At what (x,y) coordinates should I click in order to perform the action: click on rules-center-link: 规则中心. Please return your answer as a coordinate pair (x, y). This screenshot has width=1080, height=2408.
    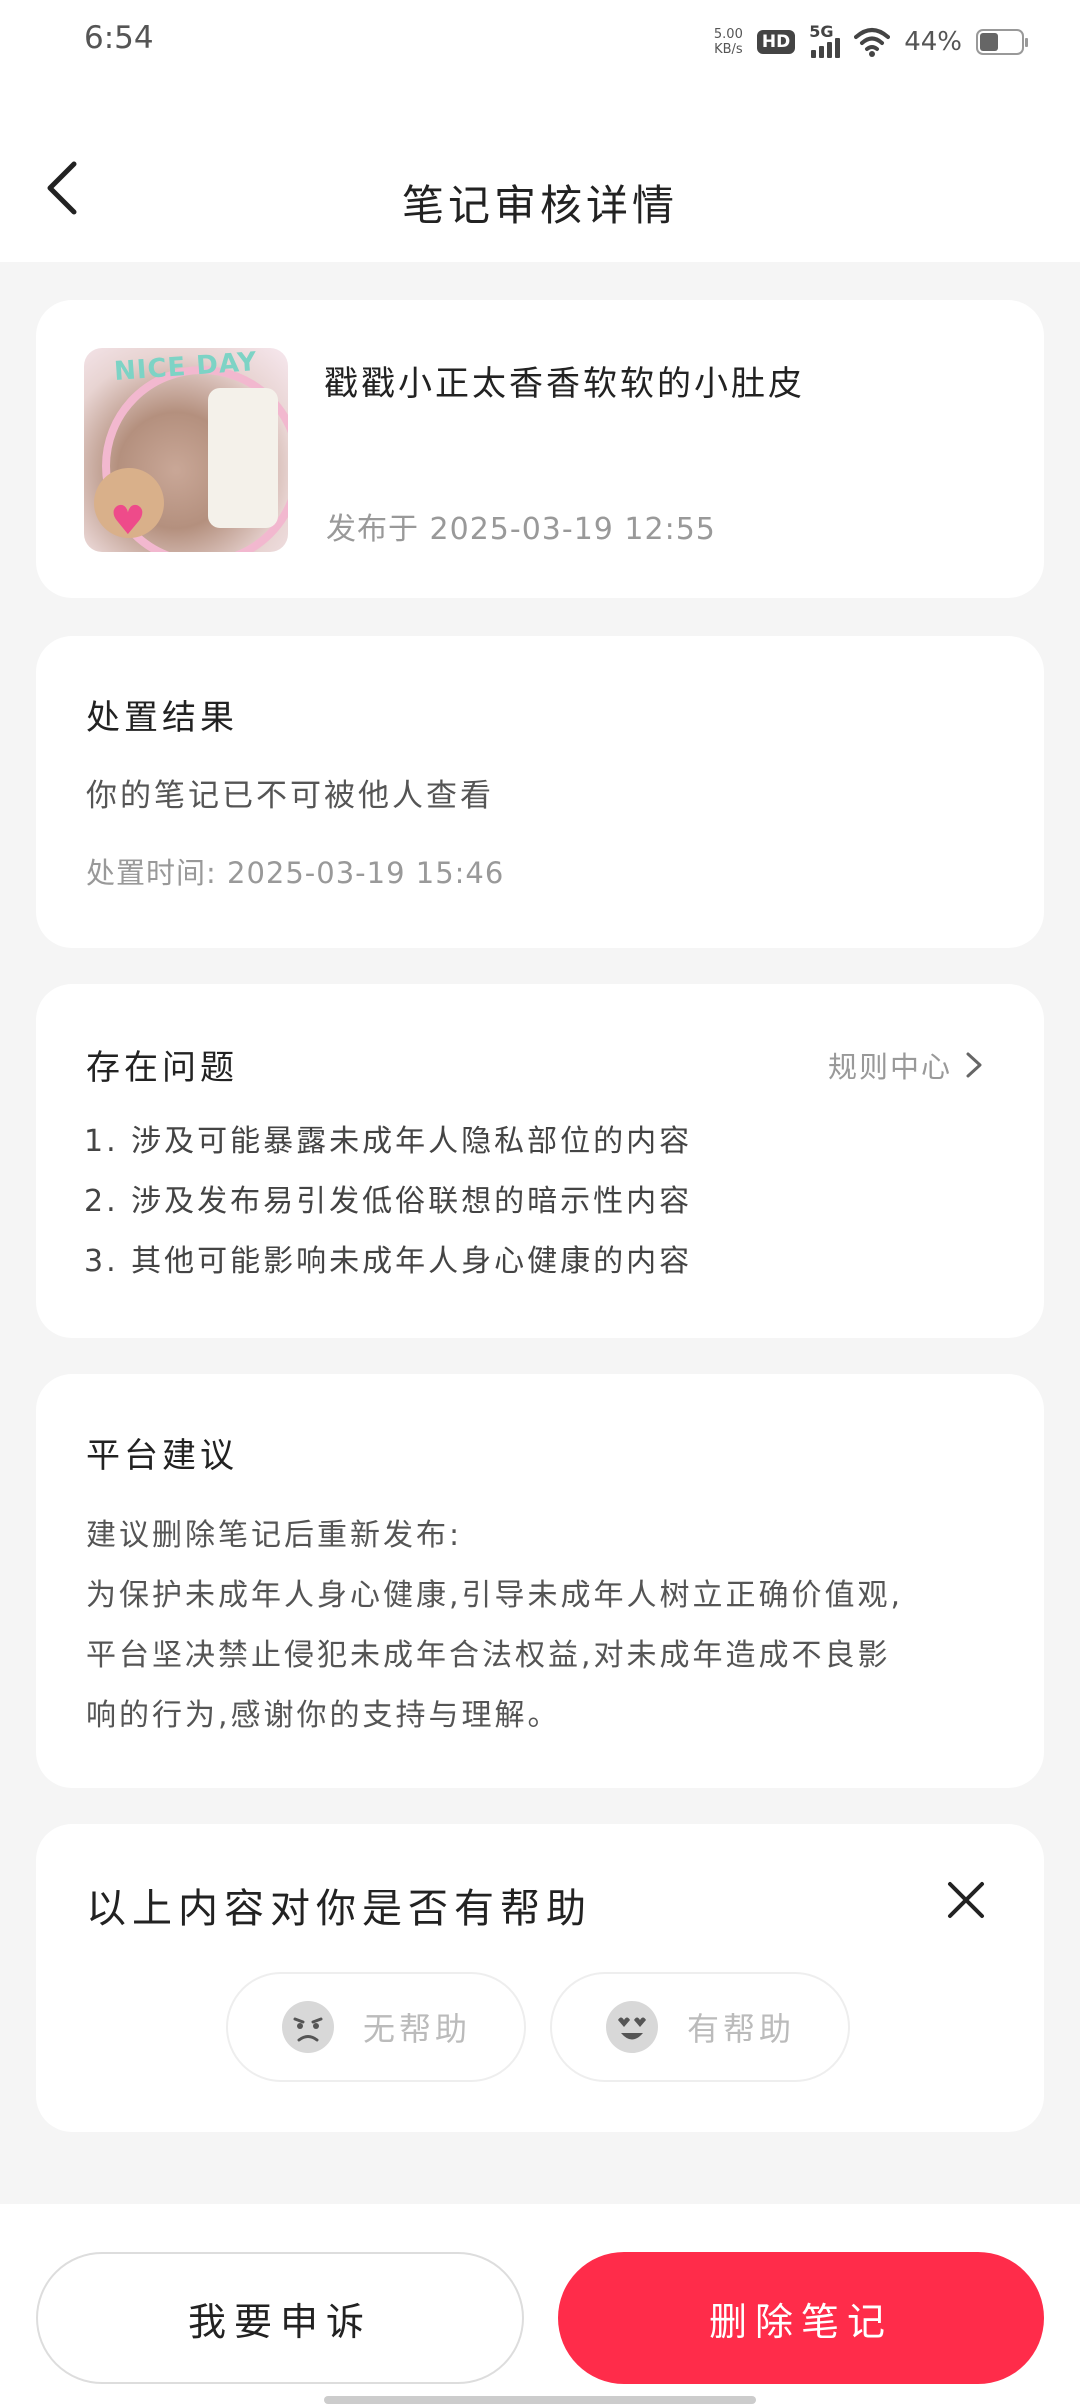
    Looking at the image, I should click on (906, 1065).